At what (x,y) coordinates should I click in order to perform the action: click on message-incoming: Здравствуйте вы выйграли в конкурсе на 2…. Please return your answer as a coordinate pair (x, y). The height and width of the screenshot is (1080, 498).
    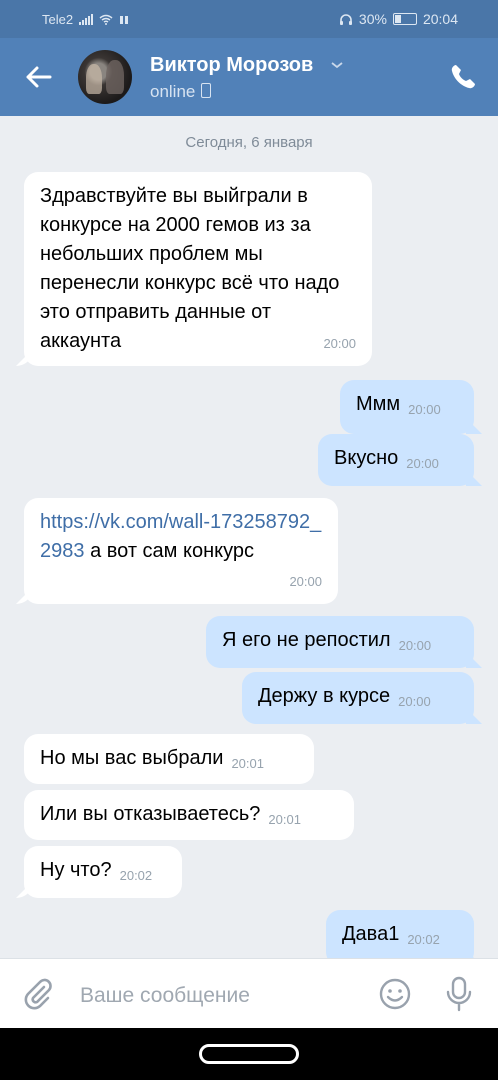
    Looking at the image, I should click on (198, 269).